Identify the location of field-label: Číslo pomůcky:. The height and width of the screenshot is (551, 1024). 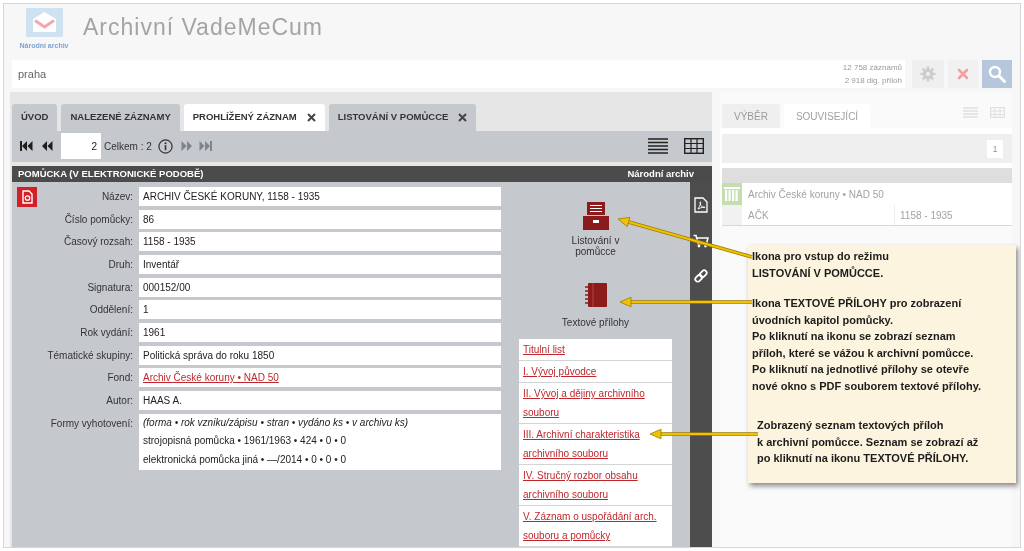
(98, 219).